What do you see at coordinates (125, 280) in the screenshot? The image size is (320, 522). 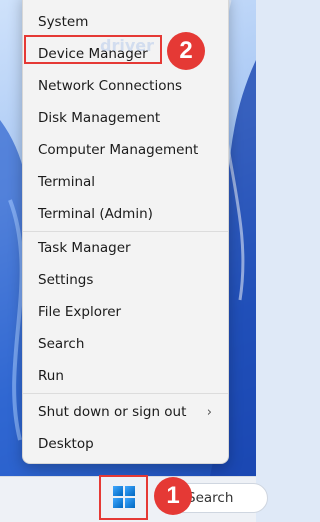 I see `menu-item-settings: Settings` at bounding box center [125, 280].